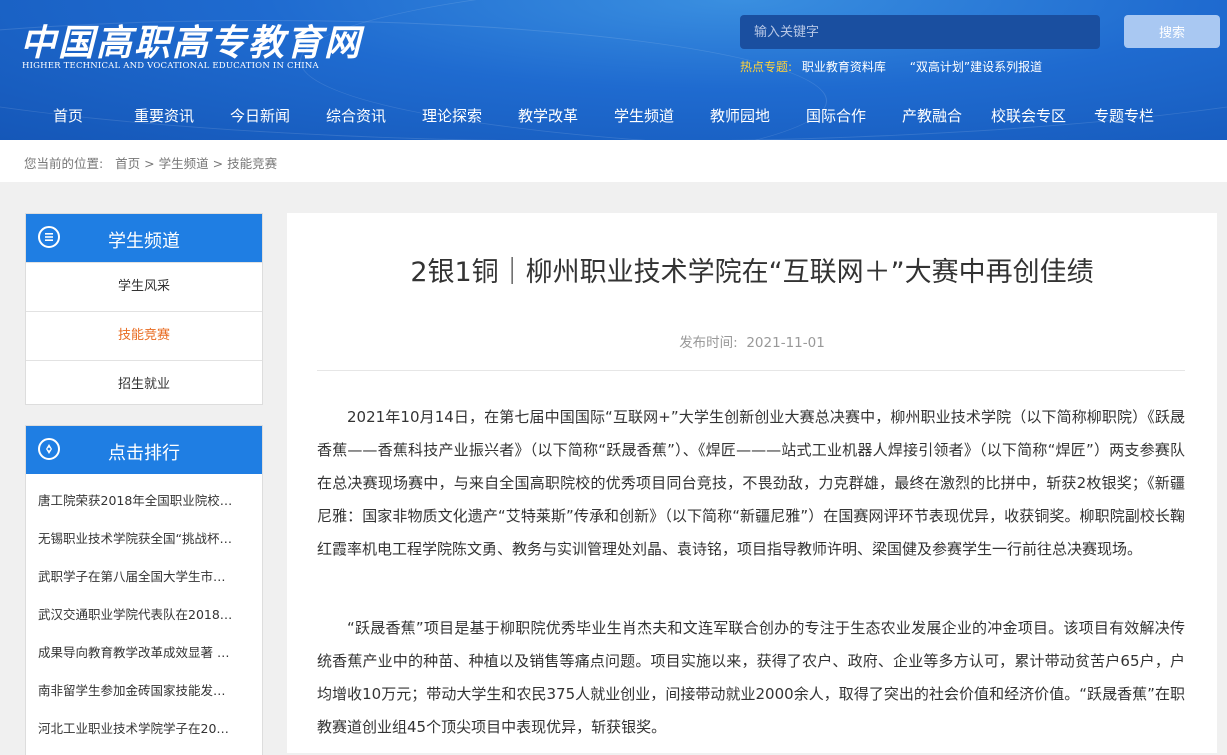  I want to click on nav-item-general-news: 综合资讯, so click(356, 116).